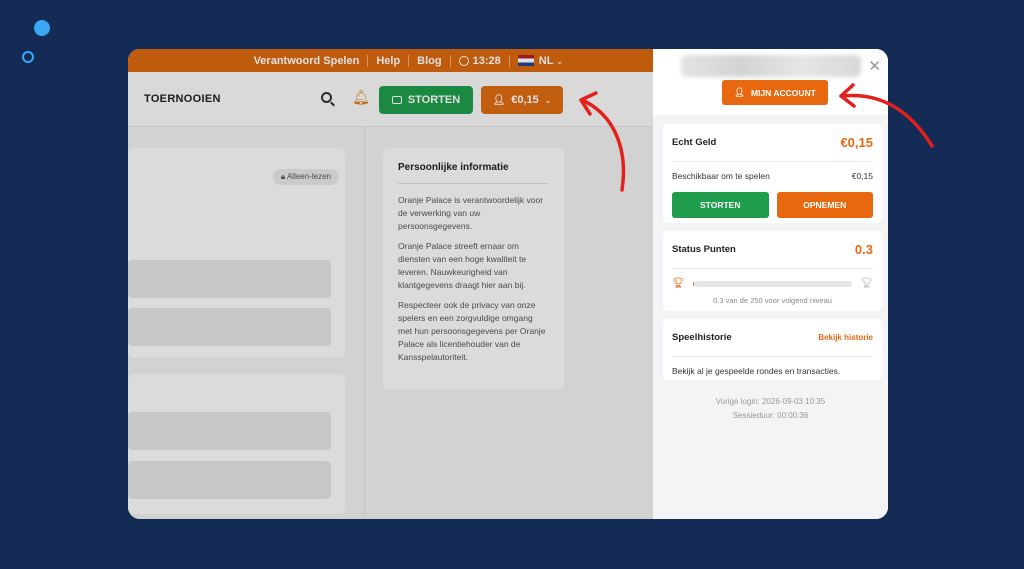 The height and width of the screenshot is (569, 1024). What do you see at coordinates (704, 249) in the screenshot?
I see `status-points-label: Status Punten` at bounding box center [704, 249].